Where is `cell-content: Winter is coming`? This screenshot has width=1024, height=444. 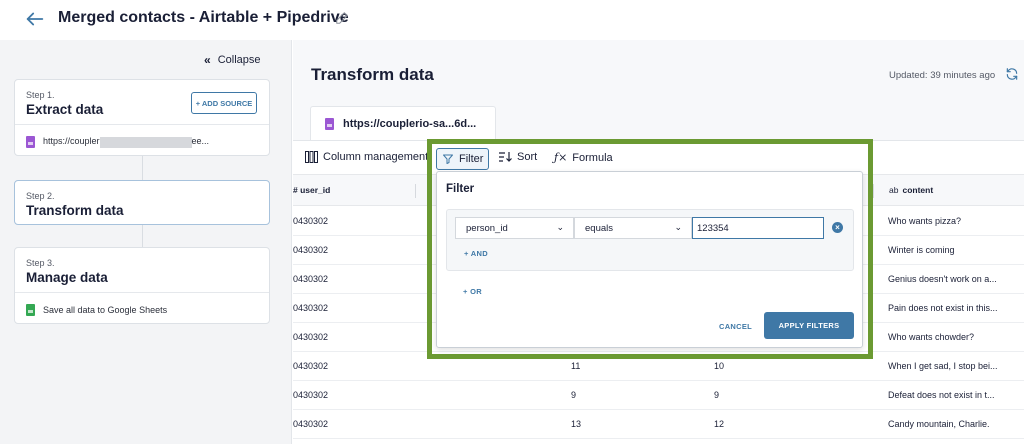 cell-content: Winter is coming is located at coordinates (921, 250).